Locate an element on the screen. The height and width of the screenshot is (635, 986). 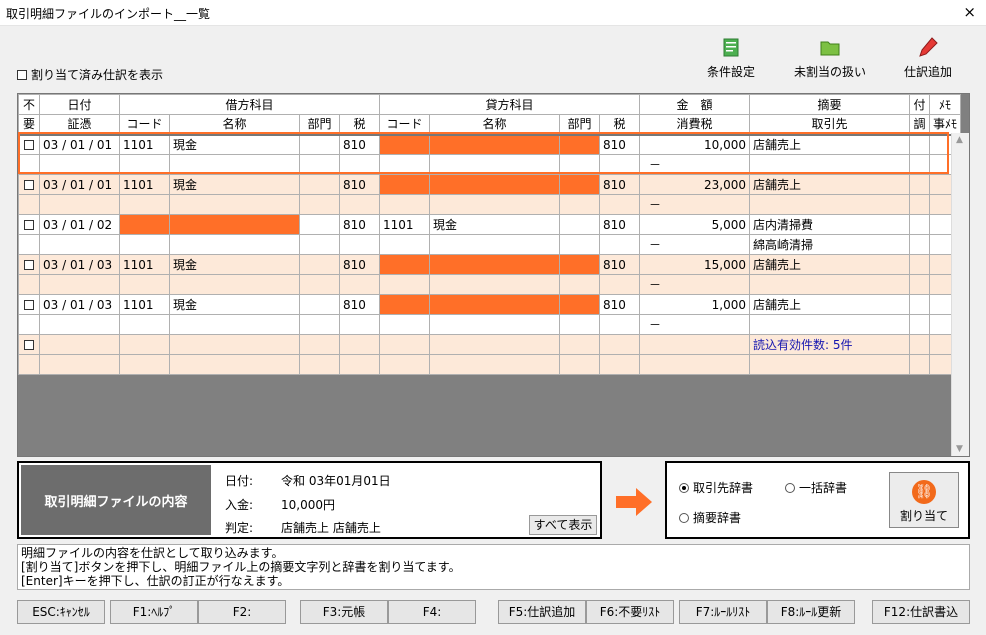
credit-name-cell is located at coordinates (494, 184).